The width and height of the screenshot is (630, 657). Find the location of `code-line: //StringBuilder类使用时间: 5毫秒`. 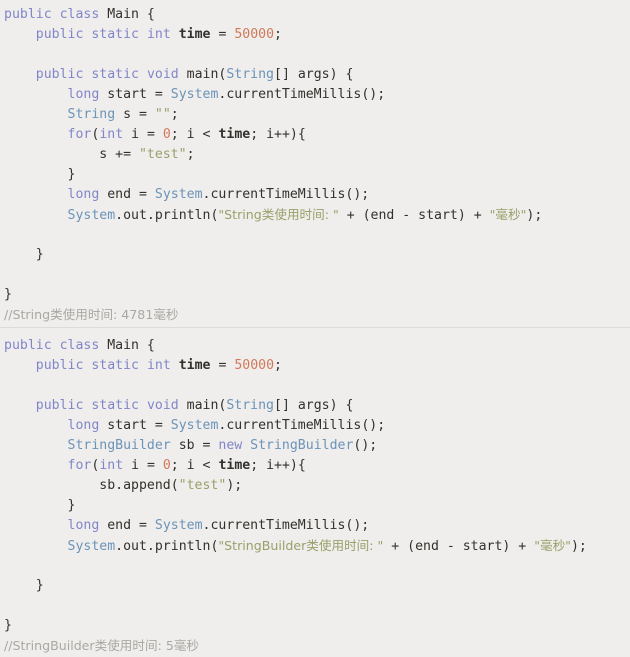

code-line: //StringBuilder类使用时间: 5毫秒 is located at coordinates (317, 646).